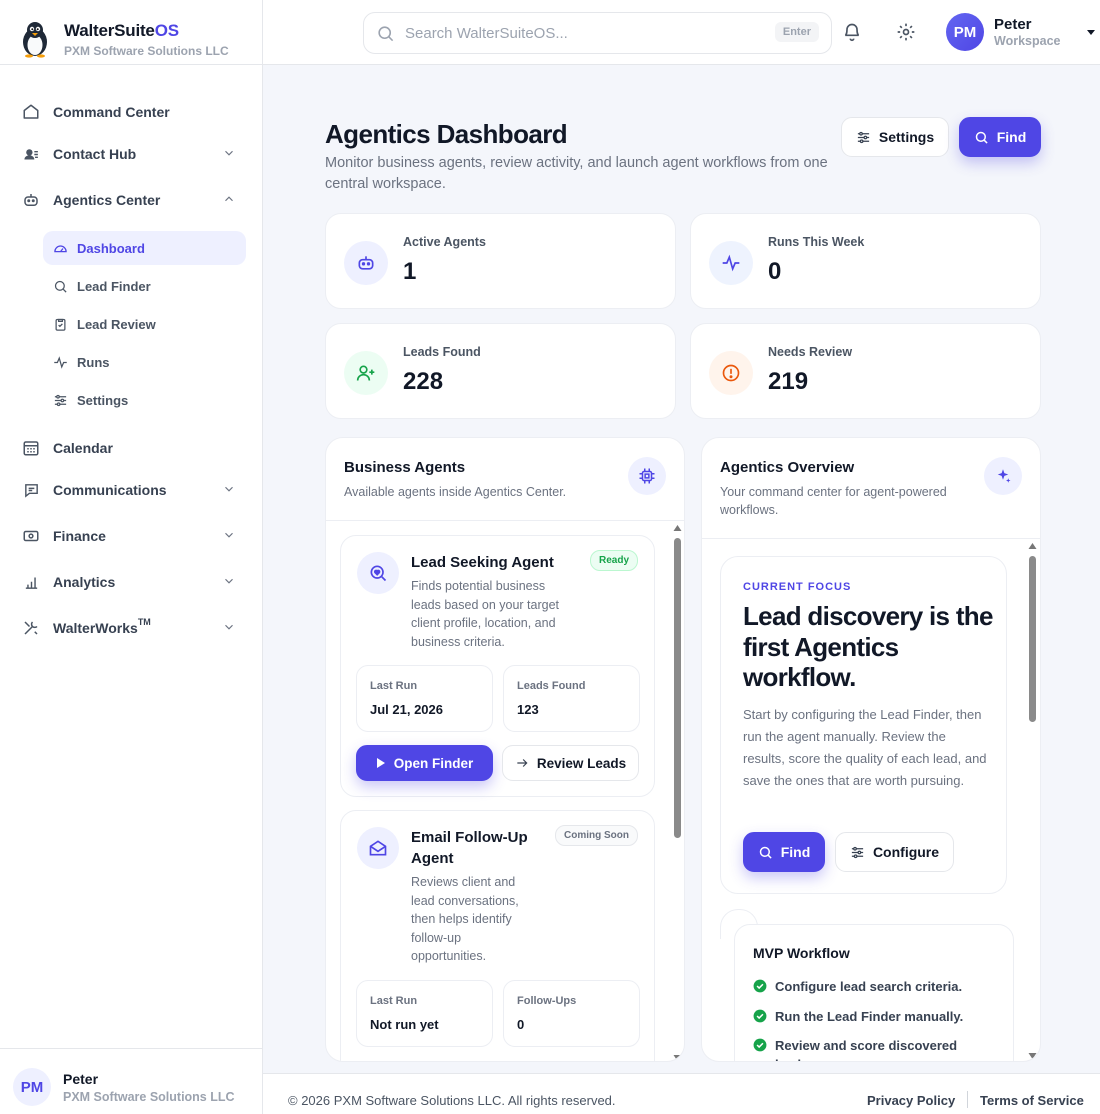 The height and width of the screenshot is (1114, 1100). What do you see at coordinates (410, 271) in the screenshot?
I see `stat-value: 1` at bounding box center [410, 271].